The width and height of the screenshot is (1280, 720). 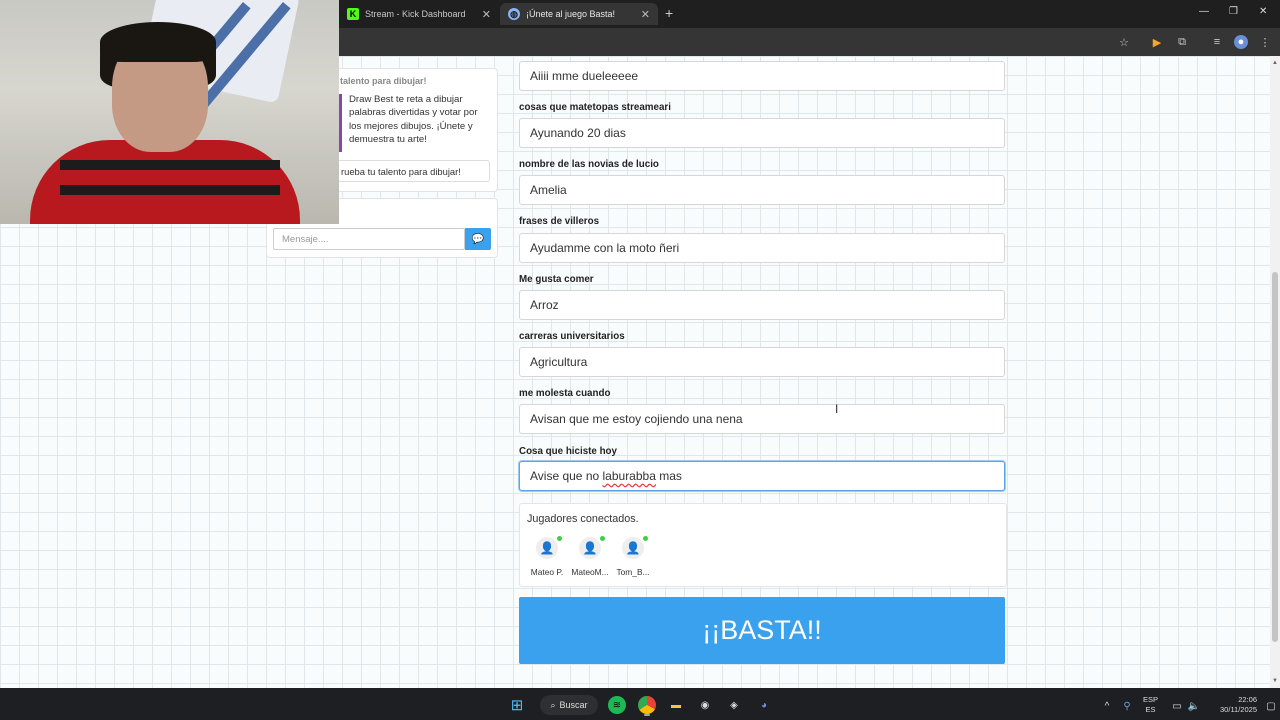 I want to click on clock-date: 30/11/2025, so click(x=1238, y=709).